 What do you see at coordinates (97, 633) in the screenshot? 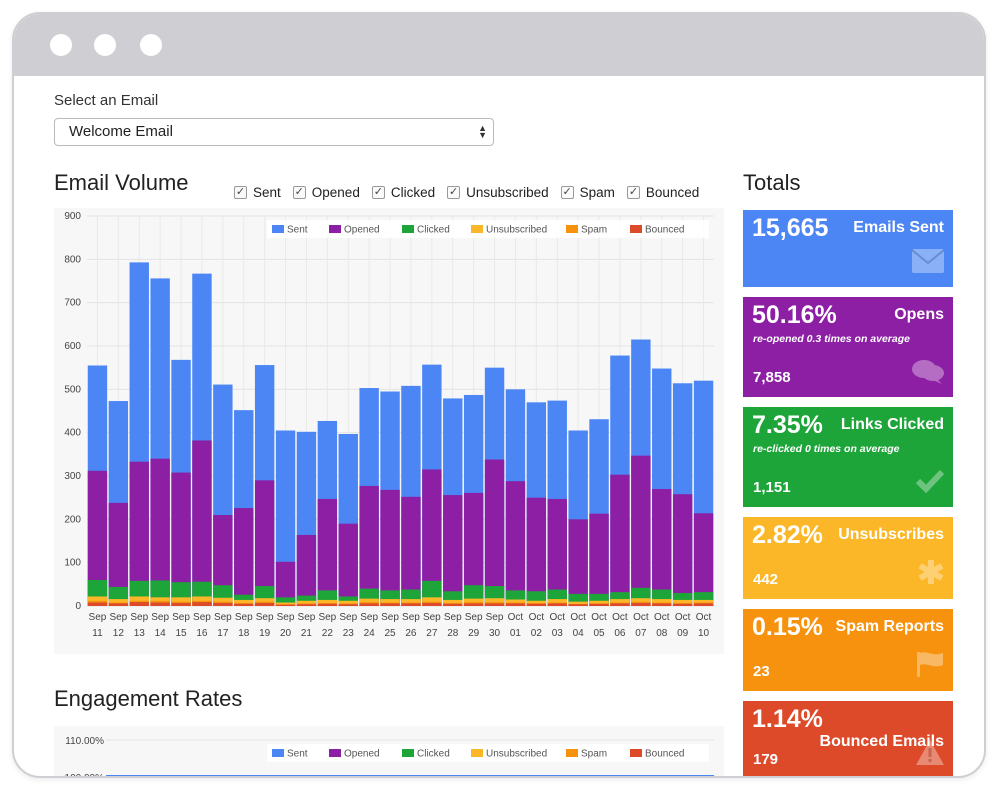
I see `x-tick-day: 11` at bounding box center [97, 633].